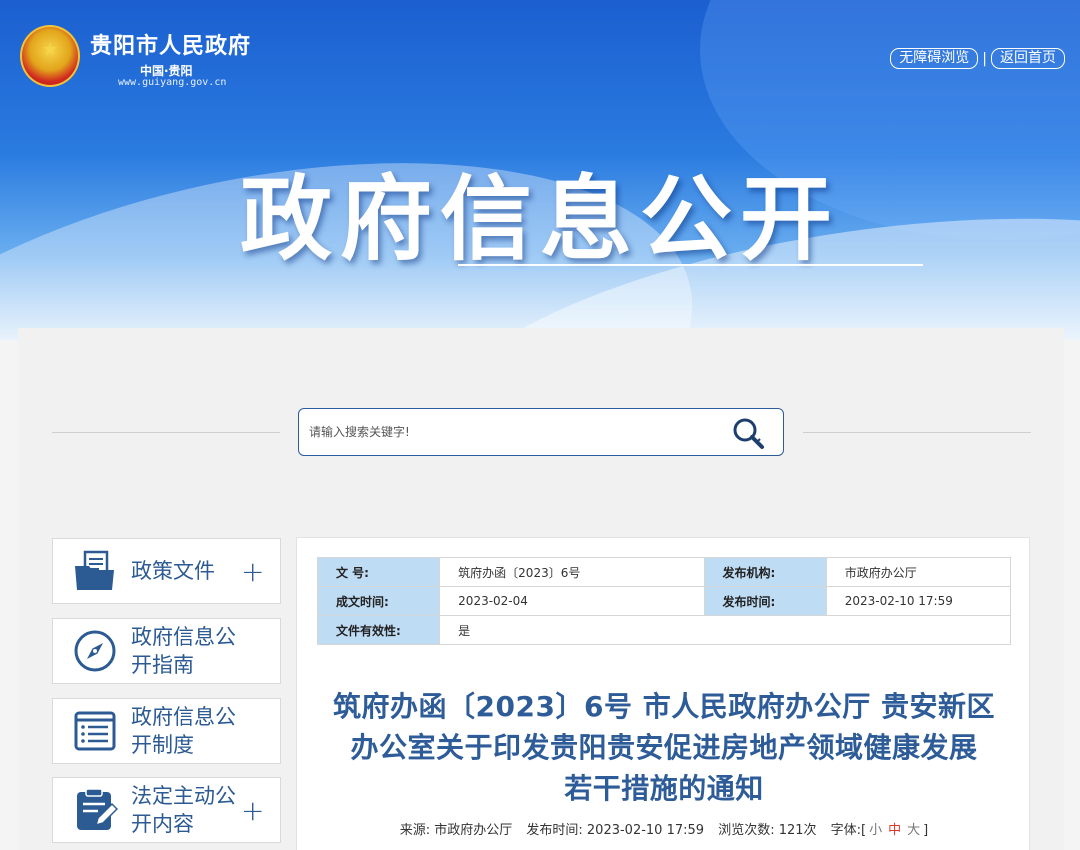 The image size is (1080, 850). I want to click on font-size-medium: 中, so click(894, 830).